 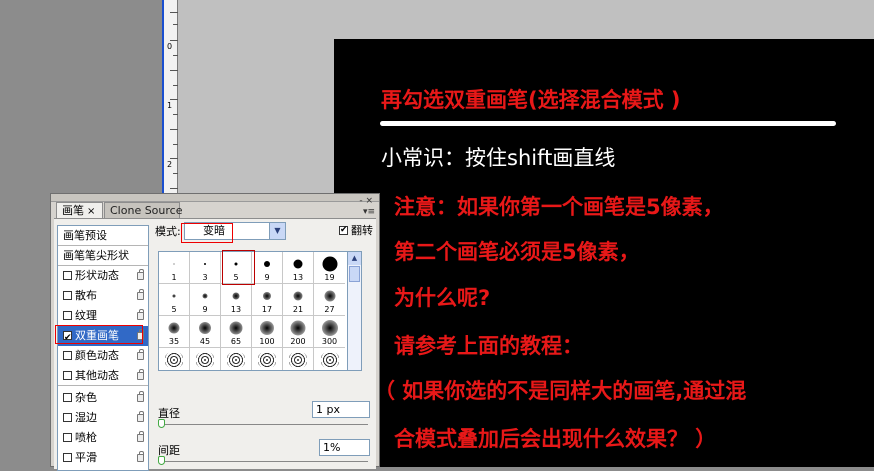 What do you see at coordinates (161, 423) in the screenshot?
I see `diameter-slider-thumb` at bounding box center [161, 423].